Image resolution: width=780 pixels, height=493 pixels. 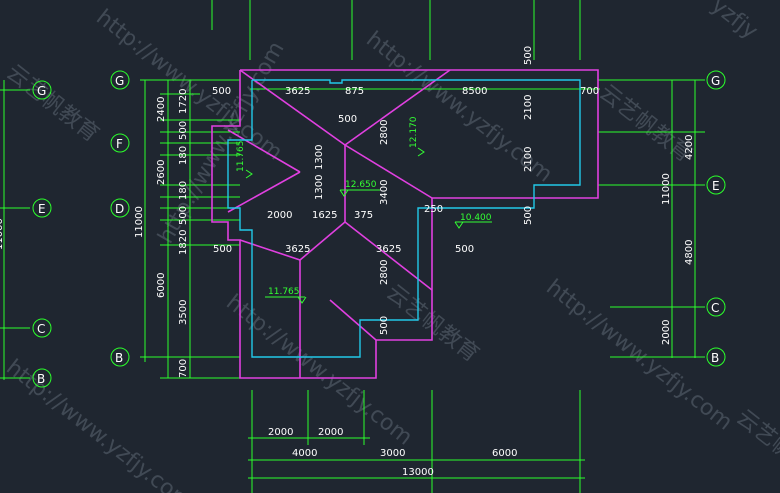 What do you see at coordinates (183, 101) in the screenshot?
I see `dim-text: 1720` at bounding box center [183, 101].